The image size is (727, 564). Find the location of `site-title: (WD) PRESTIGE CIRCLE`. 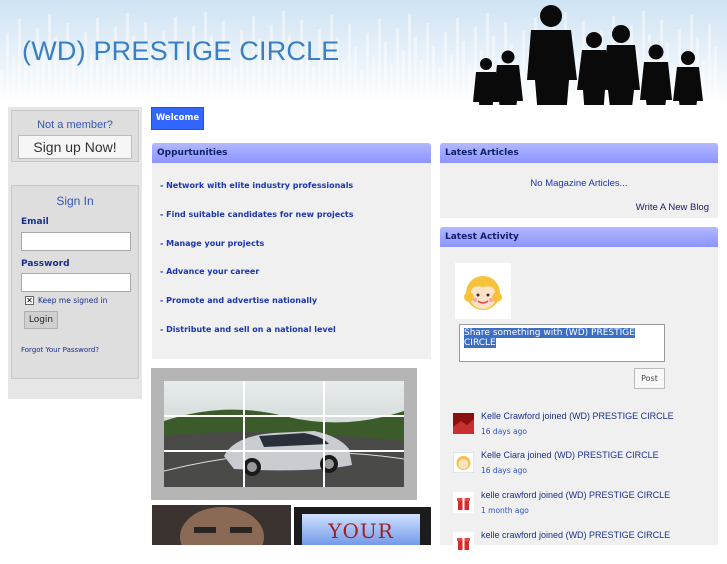

site-title: (WD) PRESTIGE CIRCLE is located at coordinates (181, 51).